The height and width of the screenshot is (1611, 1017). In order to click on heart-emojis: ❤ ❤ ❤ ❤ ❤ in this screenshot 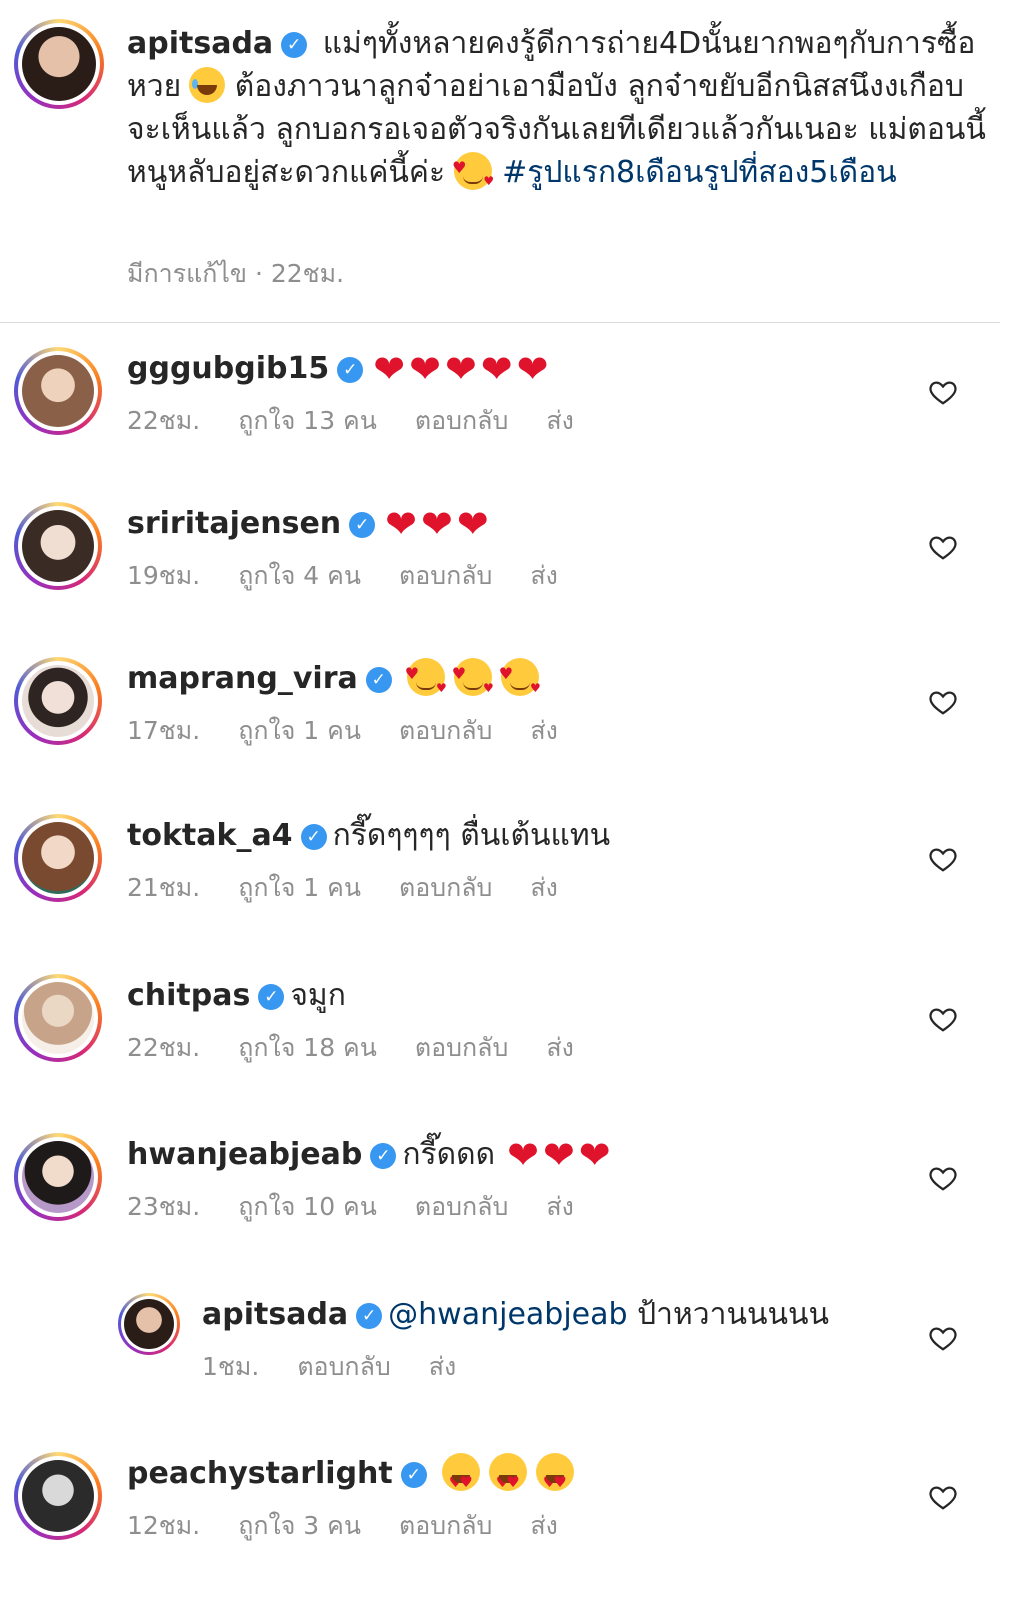, I will do `click(458, 369)`.